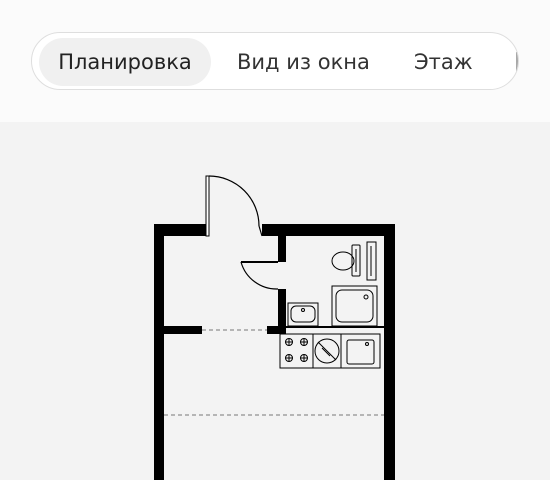 The width and height of the screenshot is (550, 480). I want to click on towel-rail, so click(371, 261).